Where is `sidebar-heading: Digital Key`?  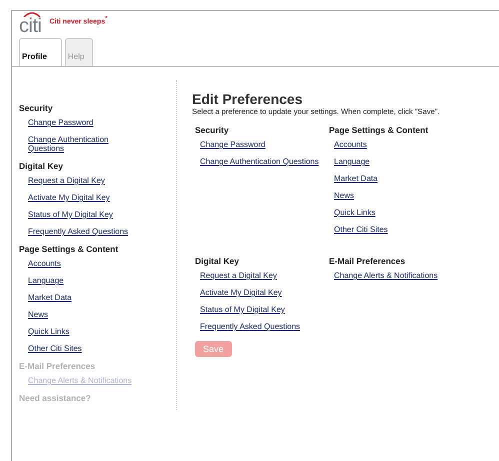
sidebar-heading: Digital Key is located at coordinates (41, 166).